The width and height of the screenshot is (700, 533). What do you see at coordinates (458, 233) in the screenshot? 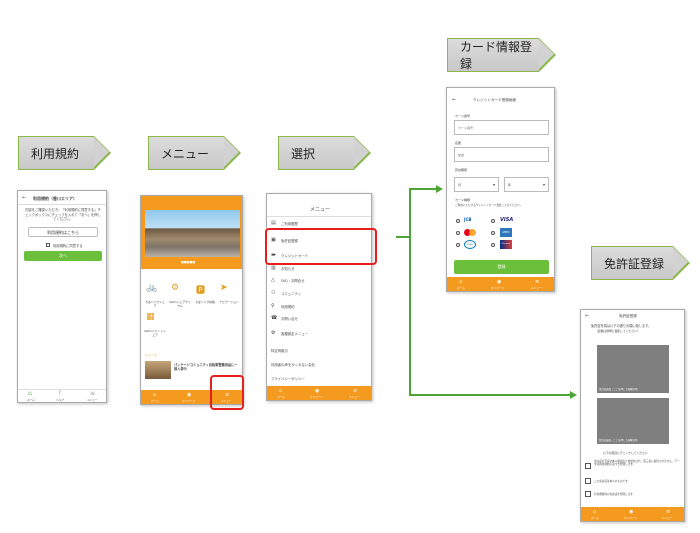
I see `radio-mastercard` at bounding box center [458, 233].